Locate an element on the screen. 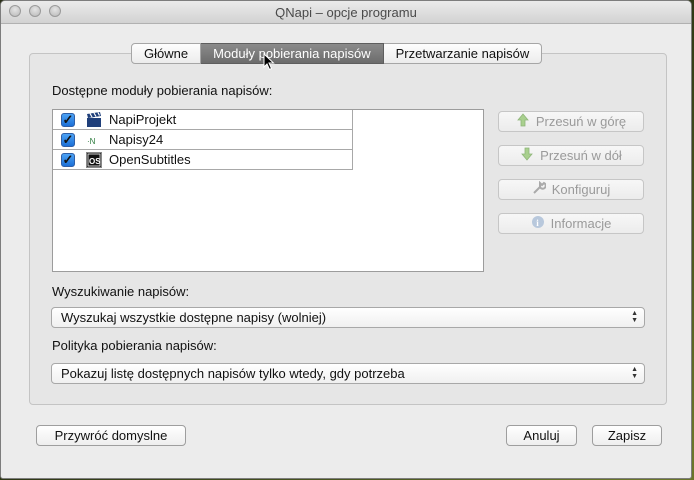 This screenshot has width=694, height=480. move-down-button: Przesuń w dół is located at coordinates (571, 155).